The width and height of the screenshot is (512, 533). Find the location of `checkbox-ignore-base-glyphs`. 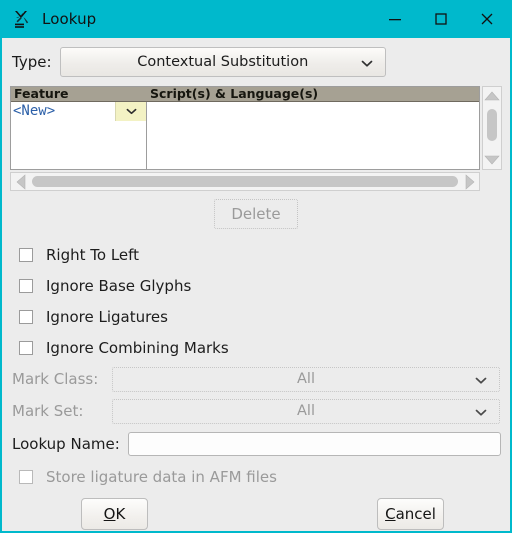

checkbox-ignore-base-glyphs is located at coordinates (26, 285).